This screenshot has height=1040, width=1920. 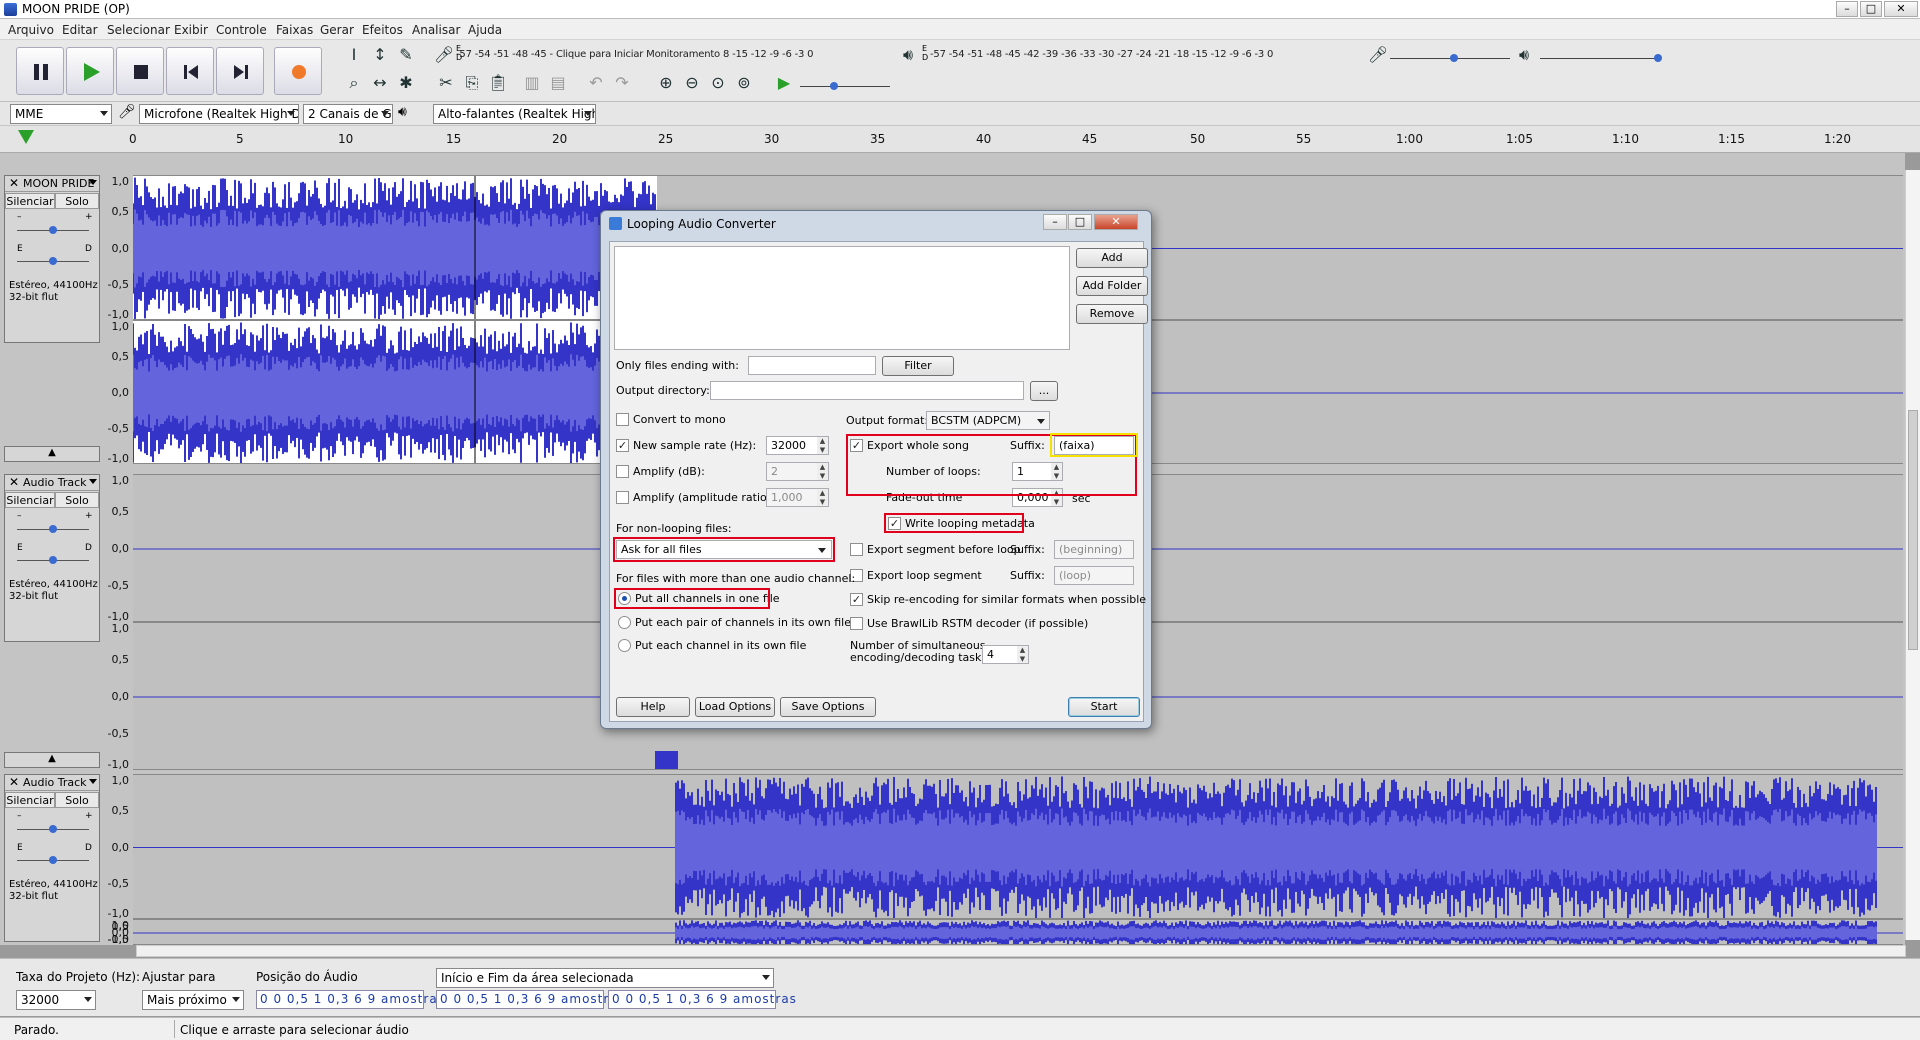 I want to click on menu-exibir: Exibir, so click(x=191, y=30).